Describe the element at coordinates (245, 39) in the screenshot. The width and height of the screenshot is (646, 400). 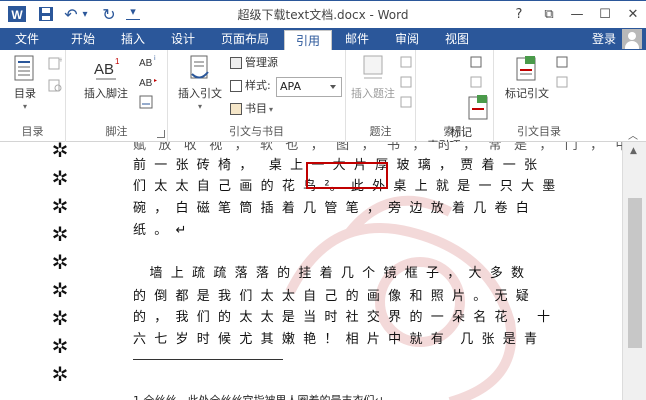
I see `tab-page-layout: 页面布局` at that location.